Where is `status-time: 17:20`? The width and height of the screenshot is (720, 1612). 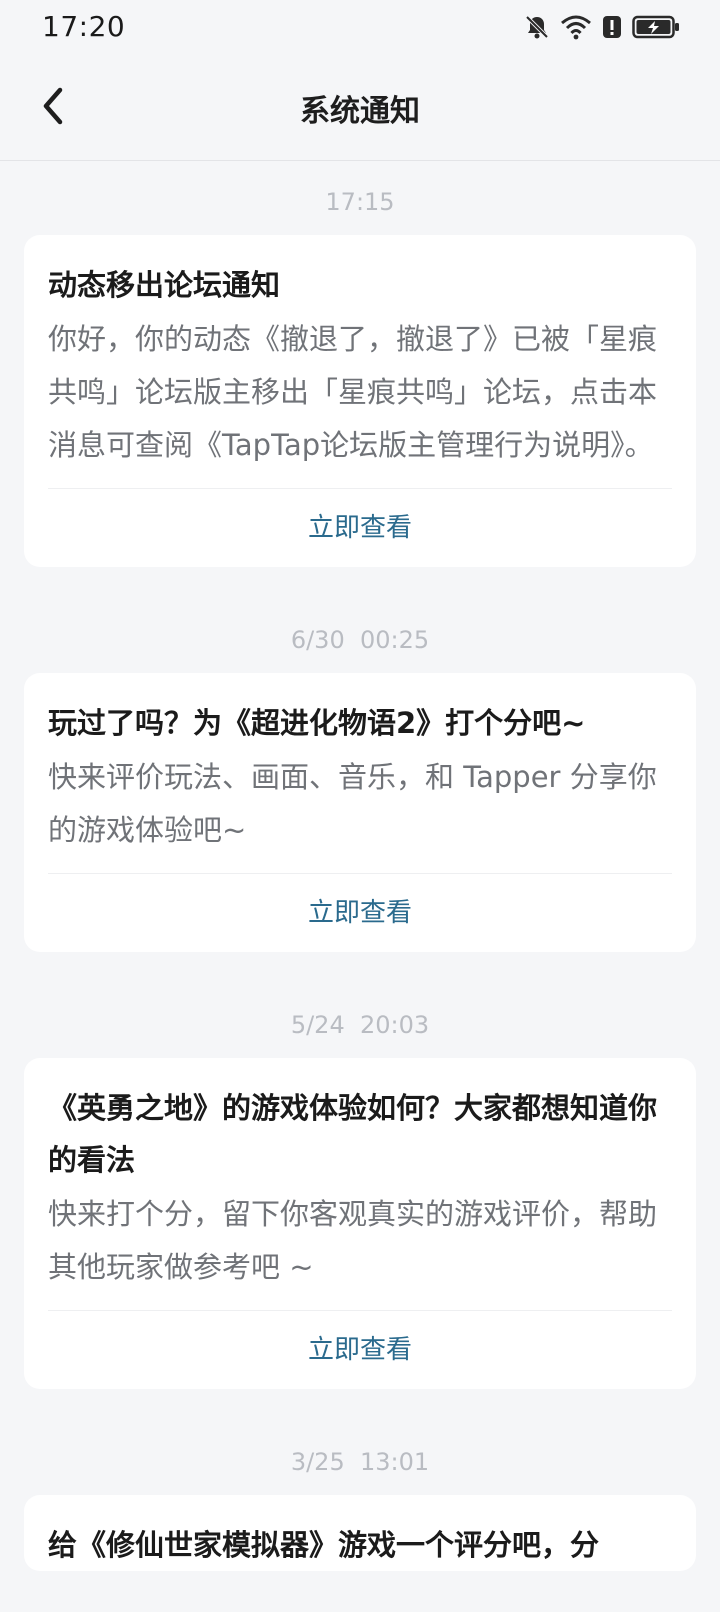 status-time: 17:20 is located at coordinates (84, 26).